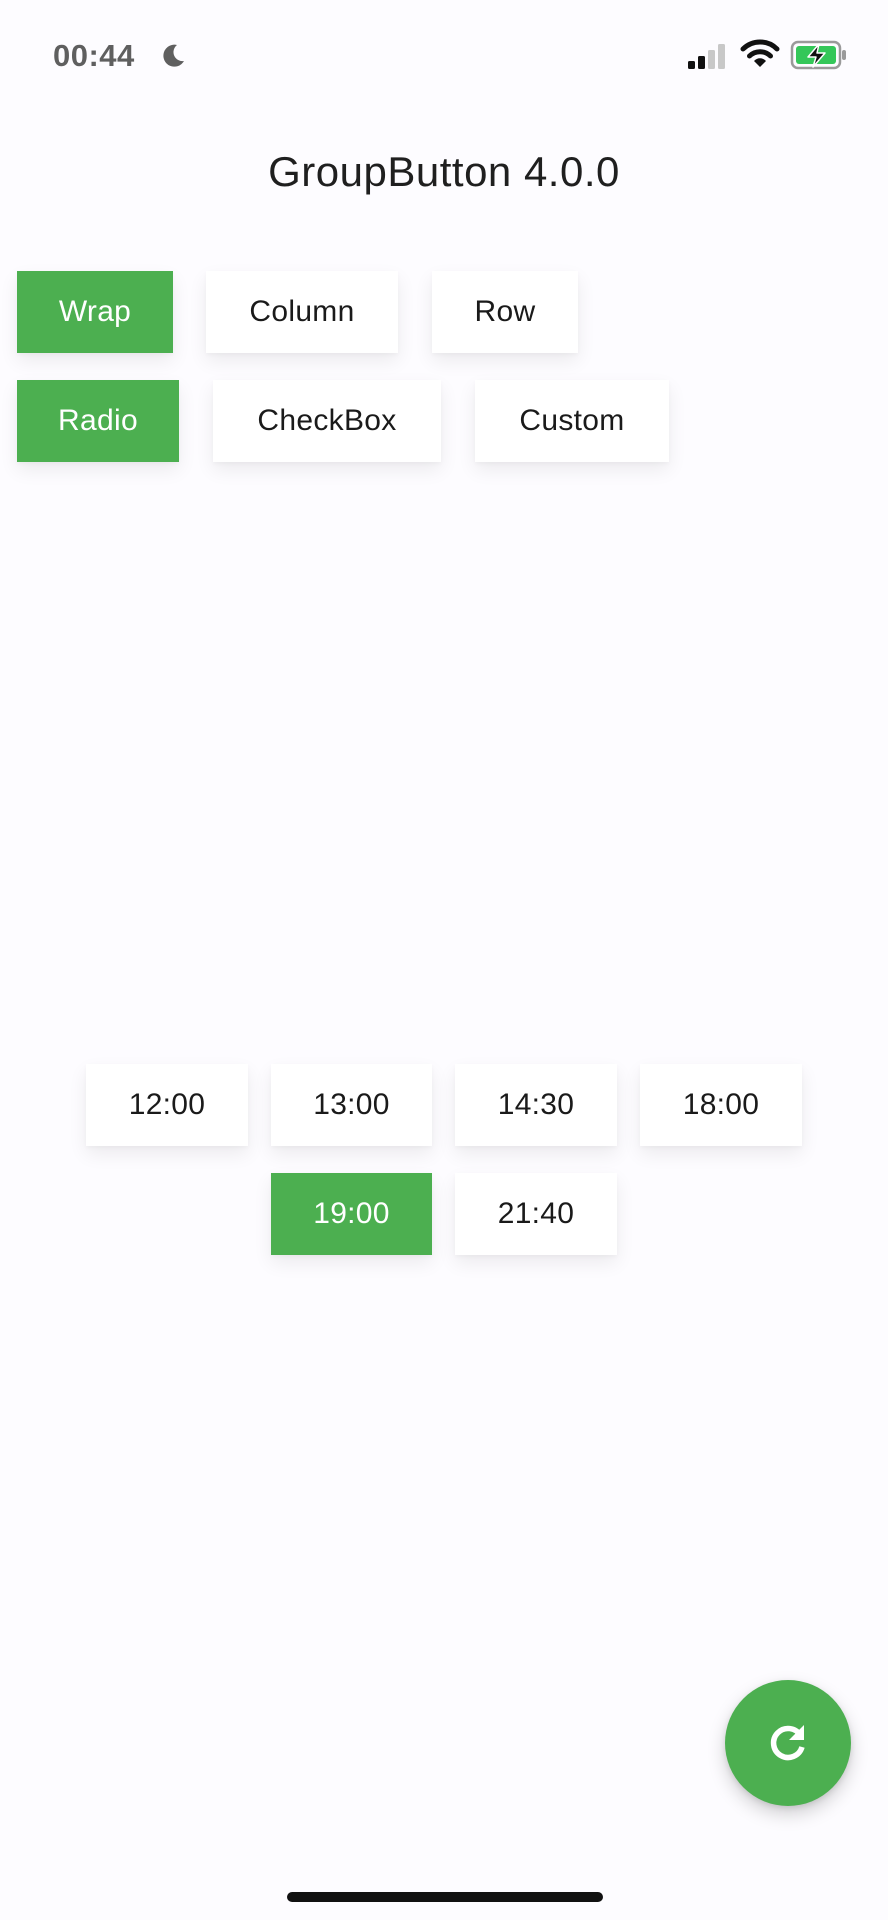  I want to click on moon-icon, so click(173, 55).